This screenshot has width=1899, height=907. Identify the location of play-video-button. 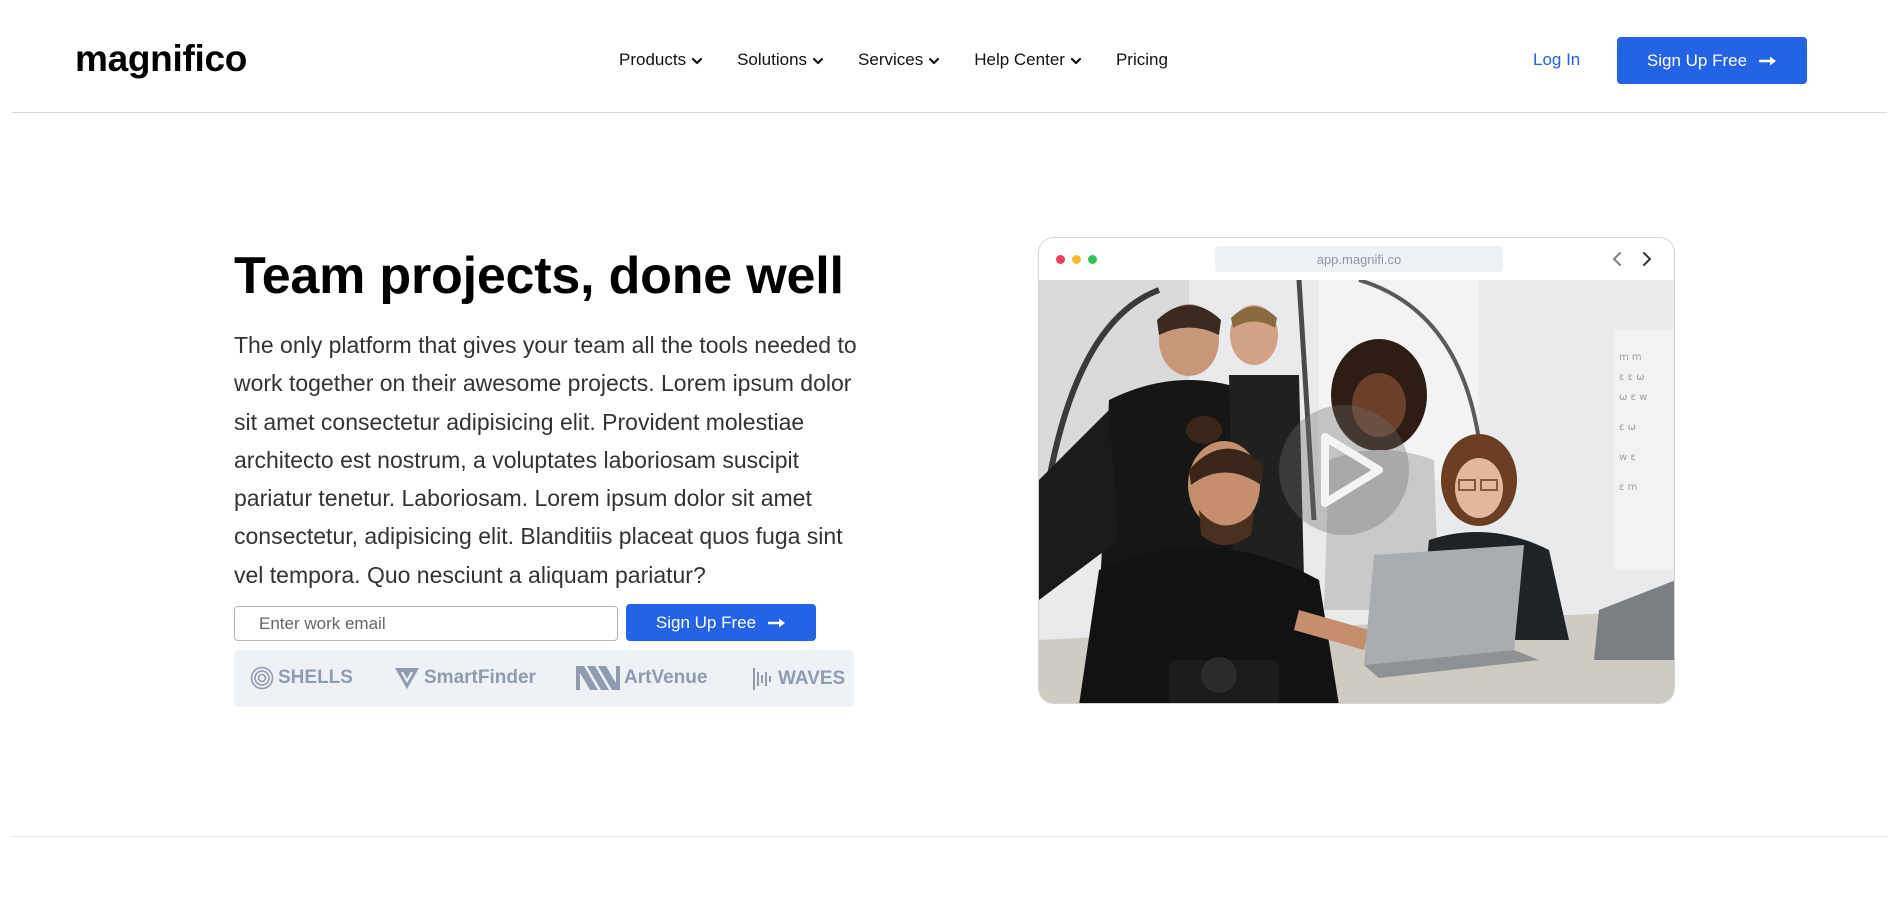
(1344, 470).